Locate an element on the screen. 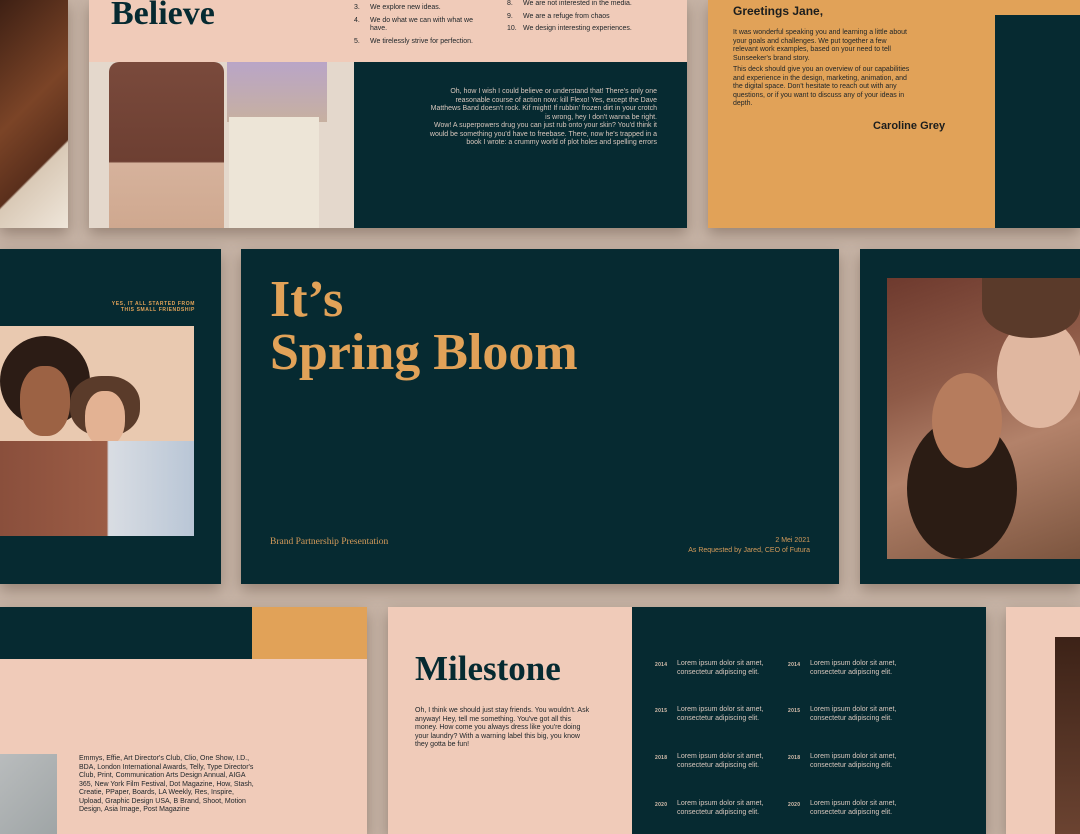 This screenshot has height=834, width=1080. slide-left-partial is located at coordinates (34, 114).